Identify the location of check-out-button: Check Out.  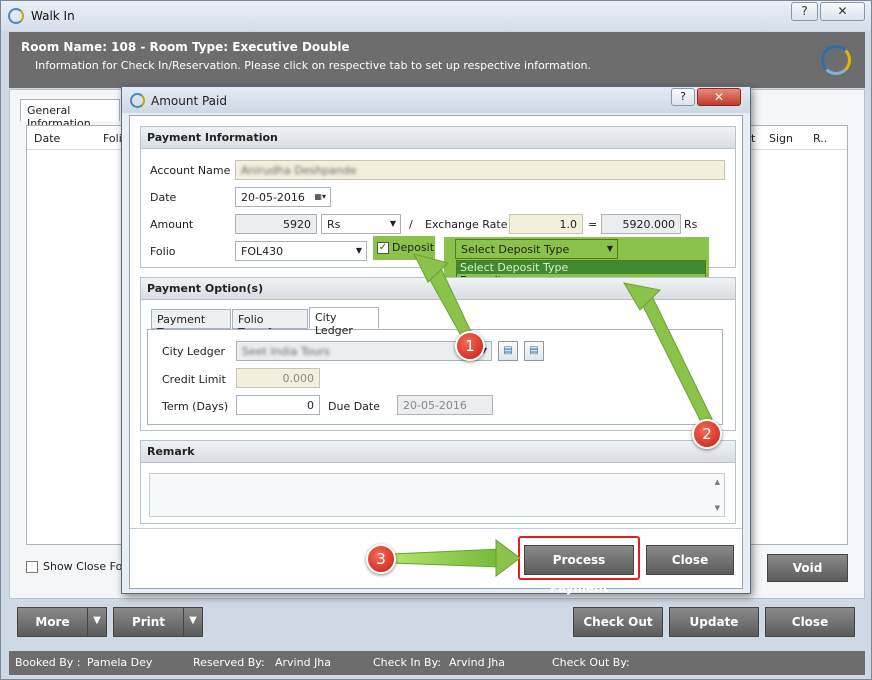
(618, 622).